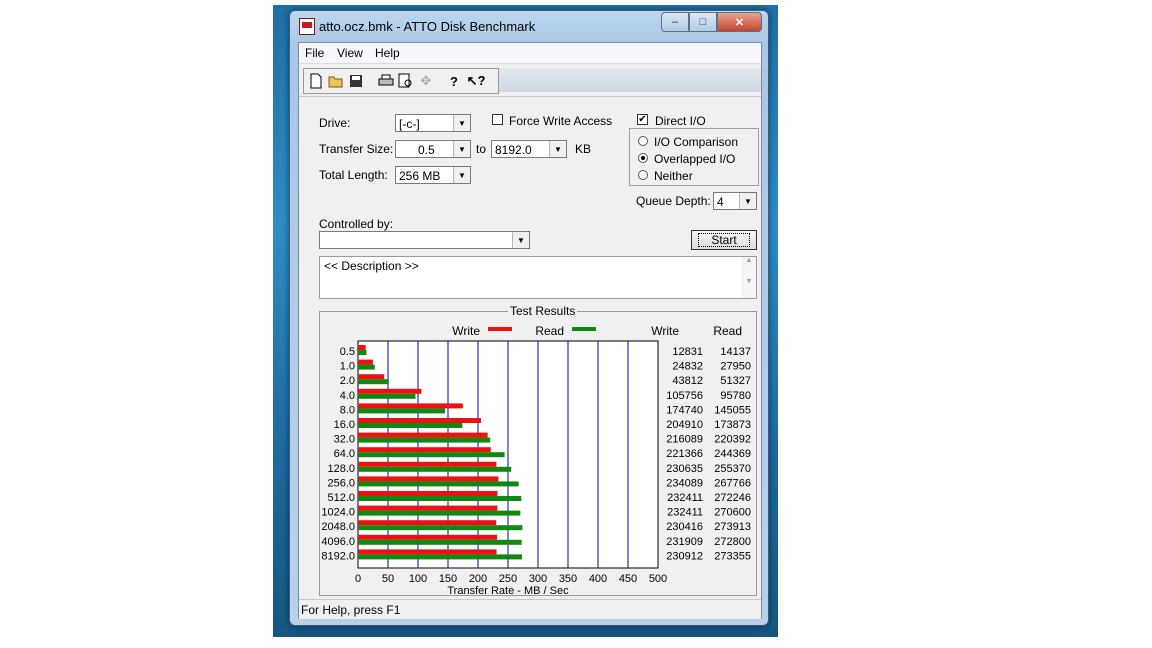  I want to click on total-length-label: Total Length:, so click(353, 175).